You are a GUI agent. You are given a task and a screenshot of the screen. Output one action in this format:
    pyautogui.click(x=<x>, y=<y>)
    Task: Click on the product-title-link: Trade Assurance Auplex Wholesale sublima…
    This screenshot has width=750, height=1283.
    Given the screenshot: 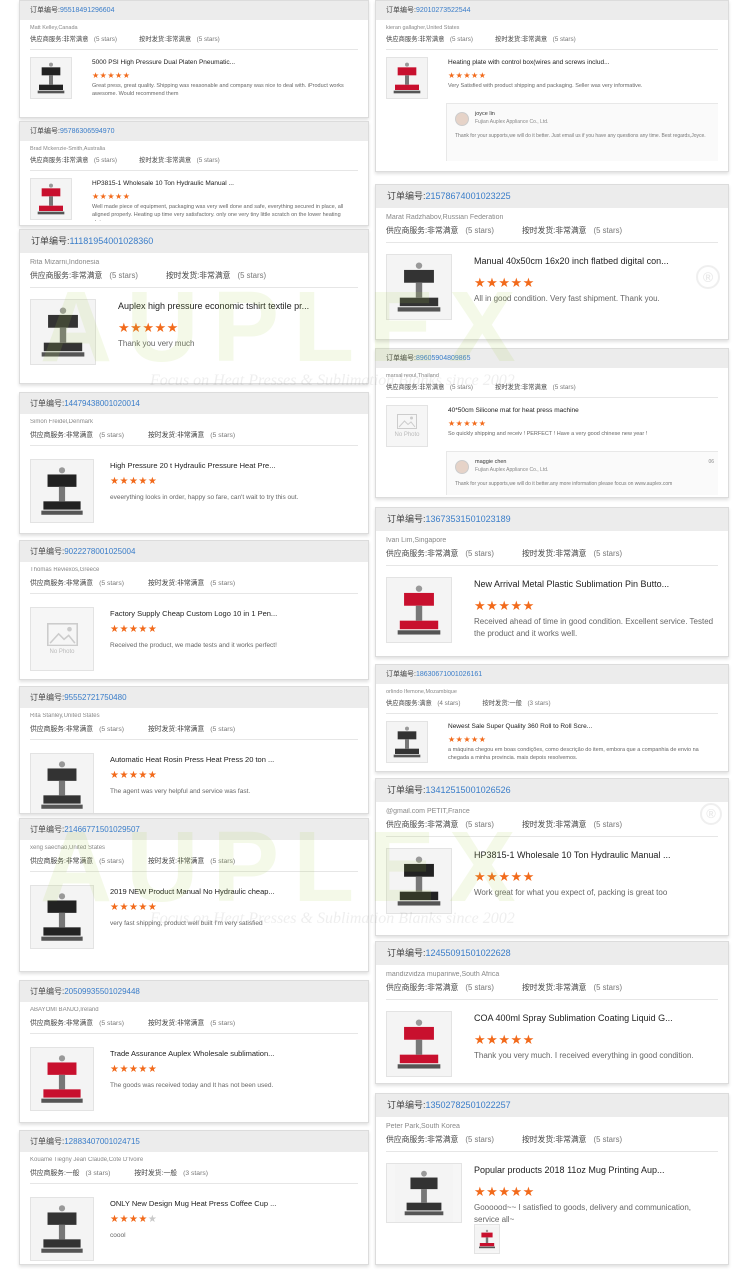 What is the action you would take?
    pyautogui.click(x=230, y=1053)
    